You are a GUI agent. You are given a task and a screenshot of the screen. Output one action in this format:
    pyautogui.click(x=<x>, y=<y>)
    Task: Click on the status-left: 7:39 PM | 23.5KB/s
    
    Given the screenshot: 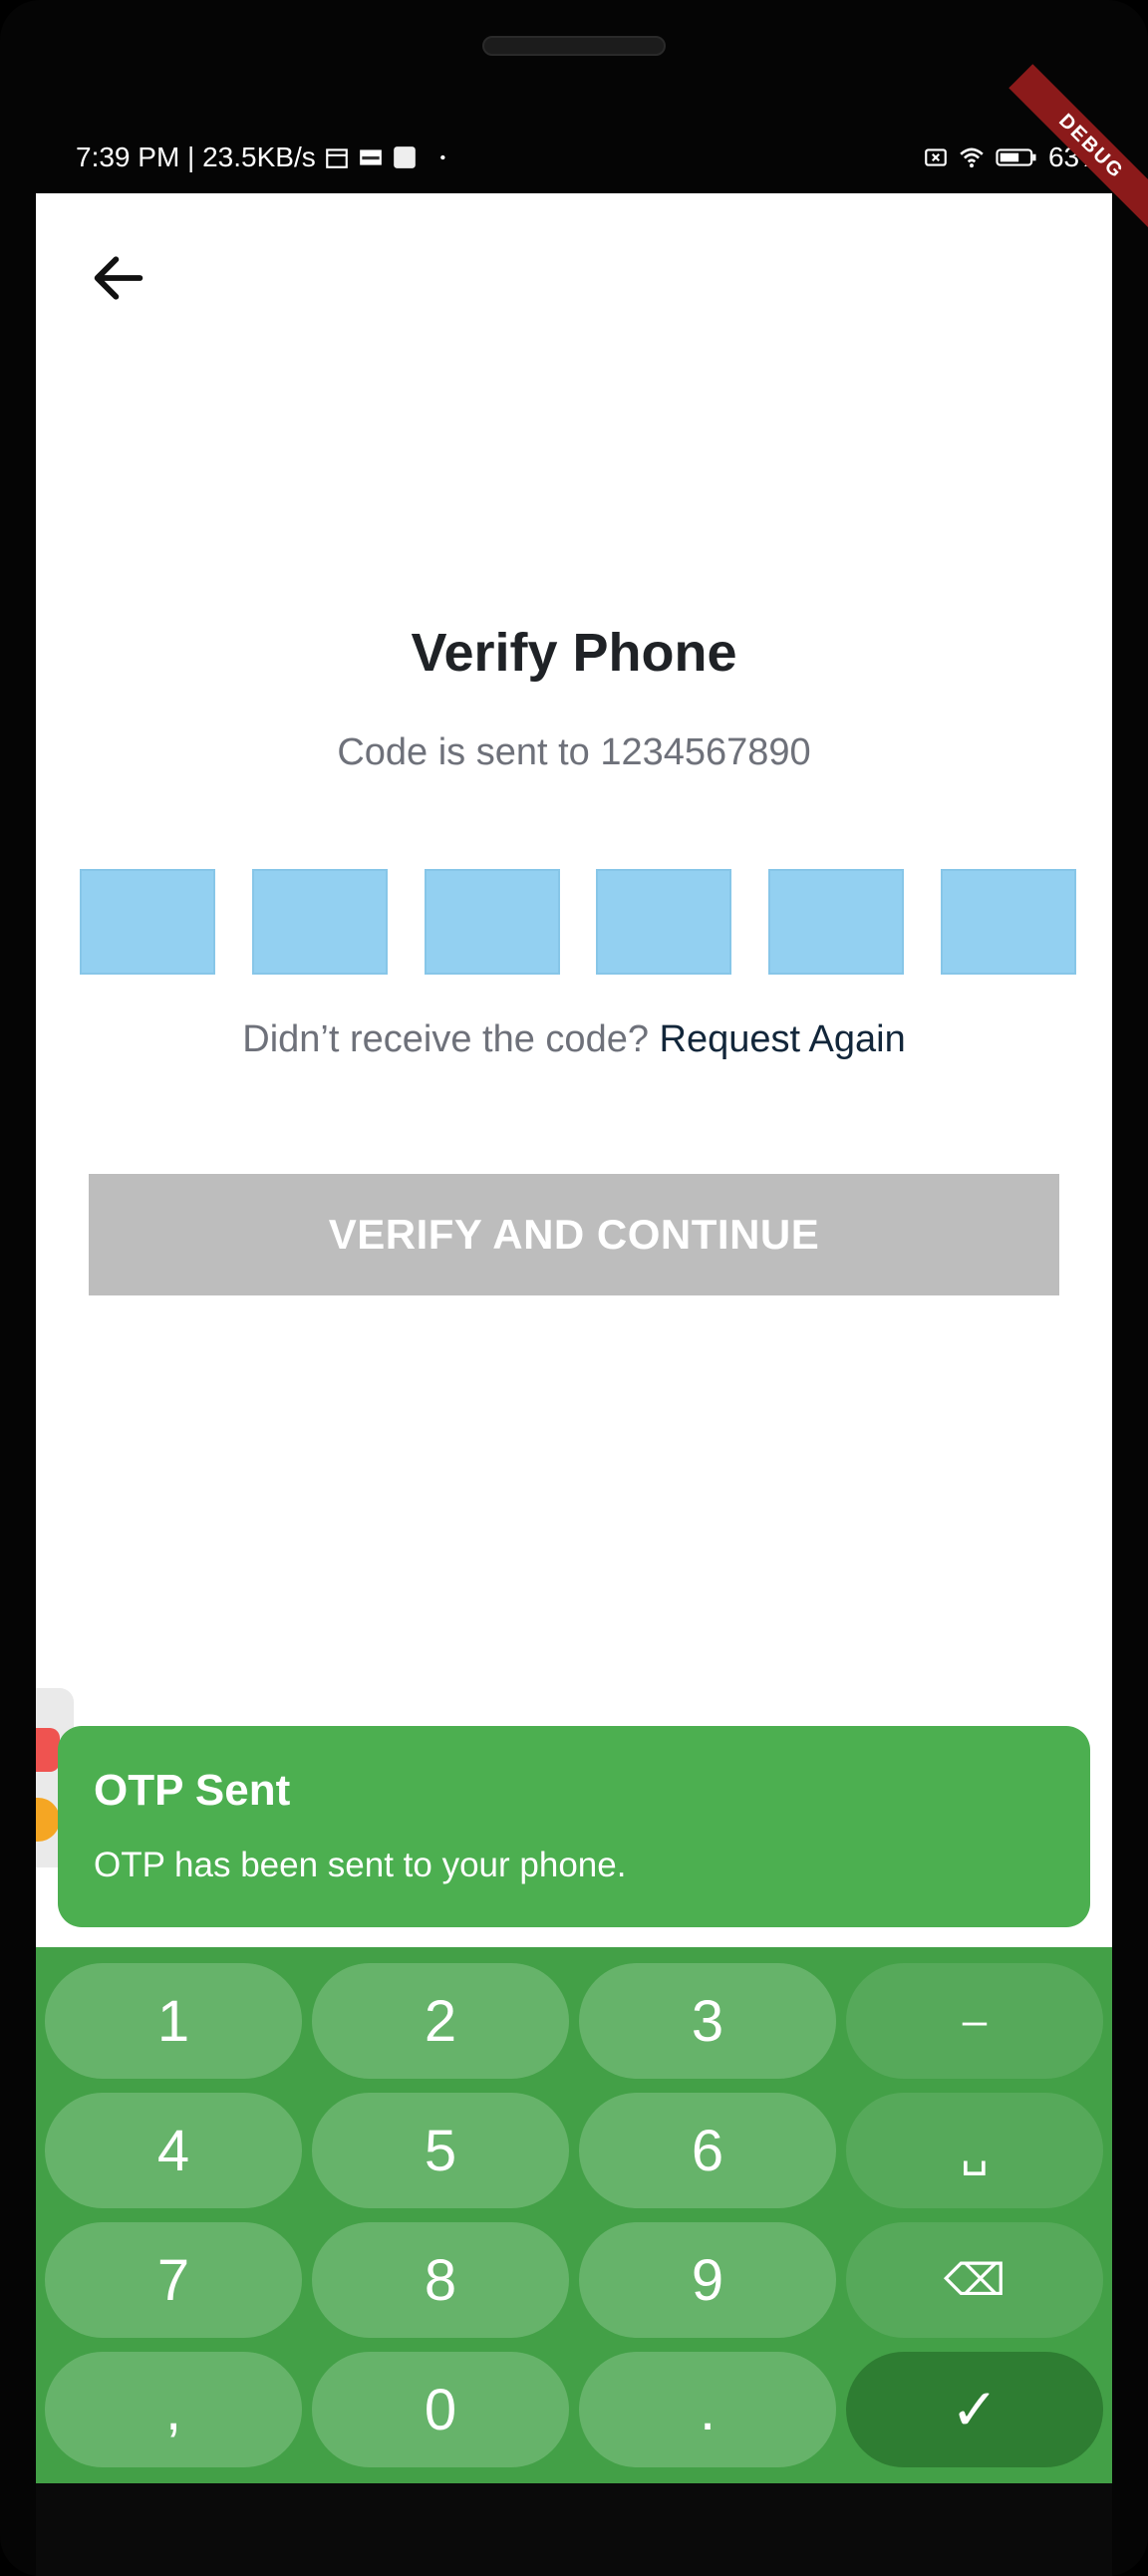 What is the action you would take?
    pyautogui.click(x=263, y=157)
    